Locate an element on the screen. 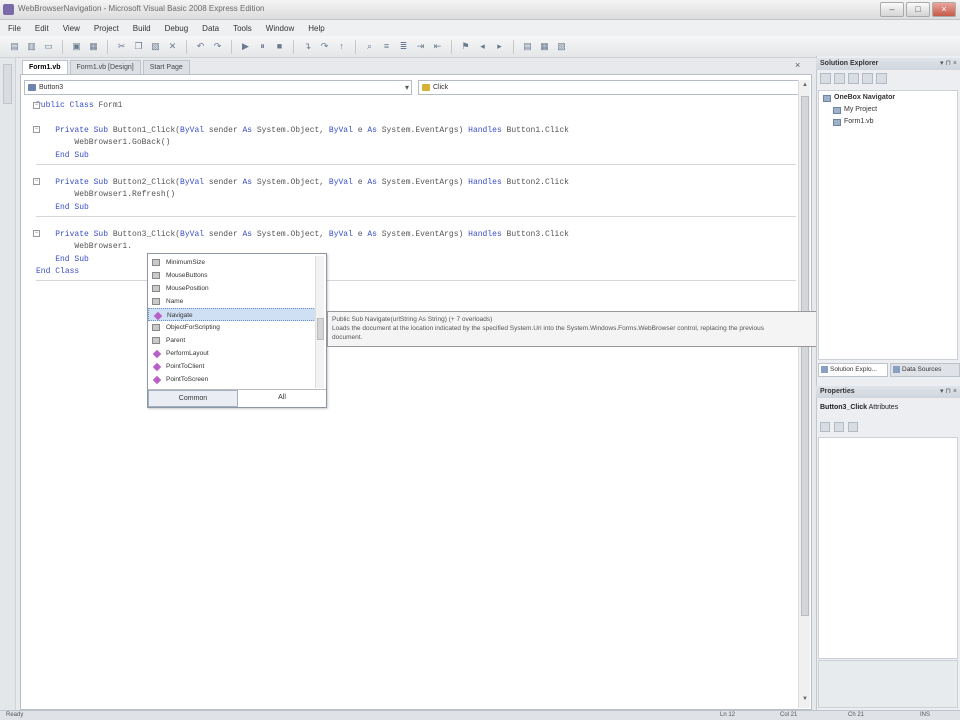 This screenshot has height=720, width=960. save-icon: ▣ is located at coordinates (76, 46).